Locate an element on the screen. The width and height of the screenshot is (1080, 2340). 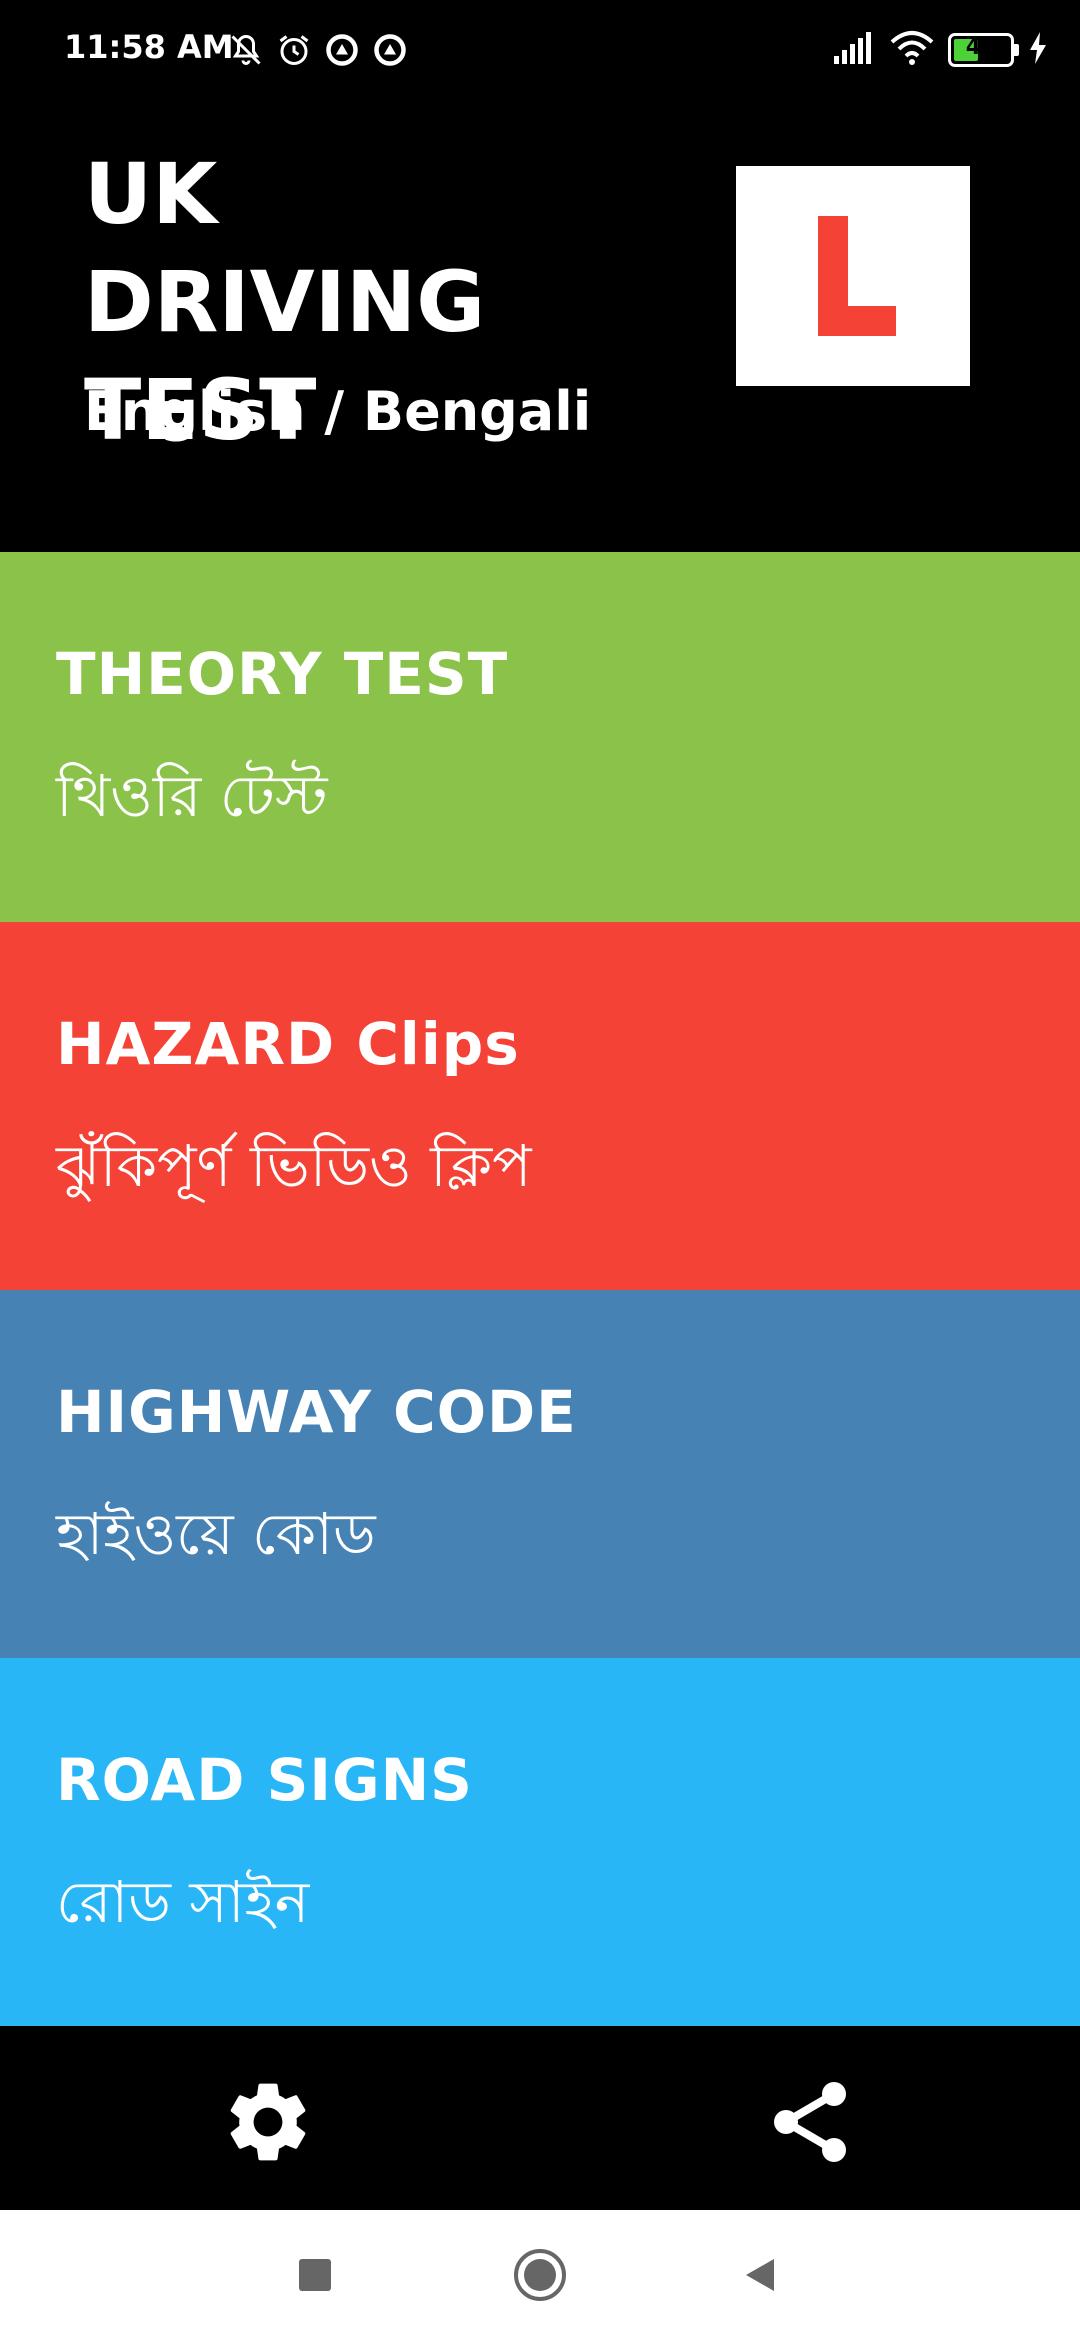
share-button is located at coordinates (810, 2122).